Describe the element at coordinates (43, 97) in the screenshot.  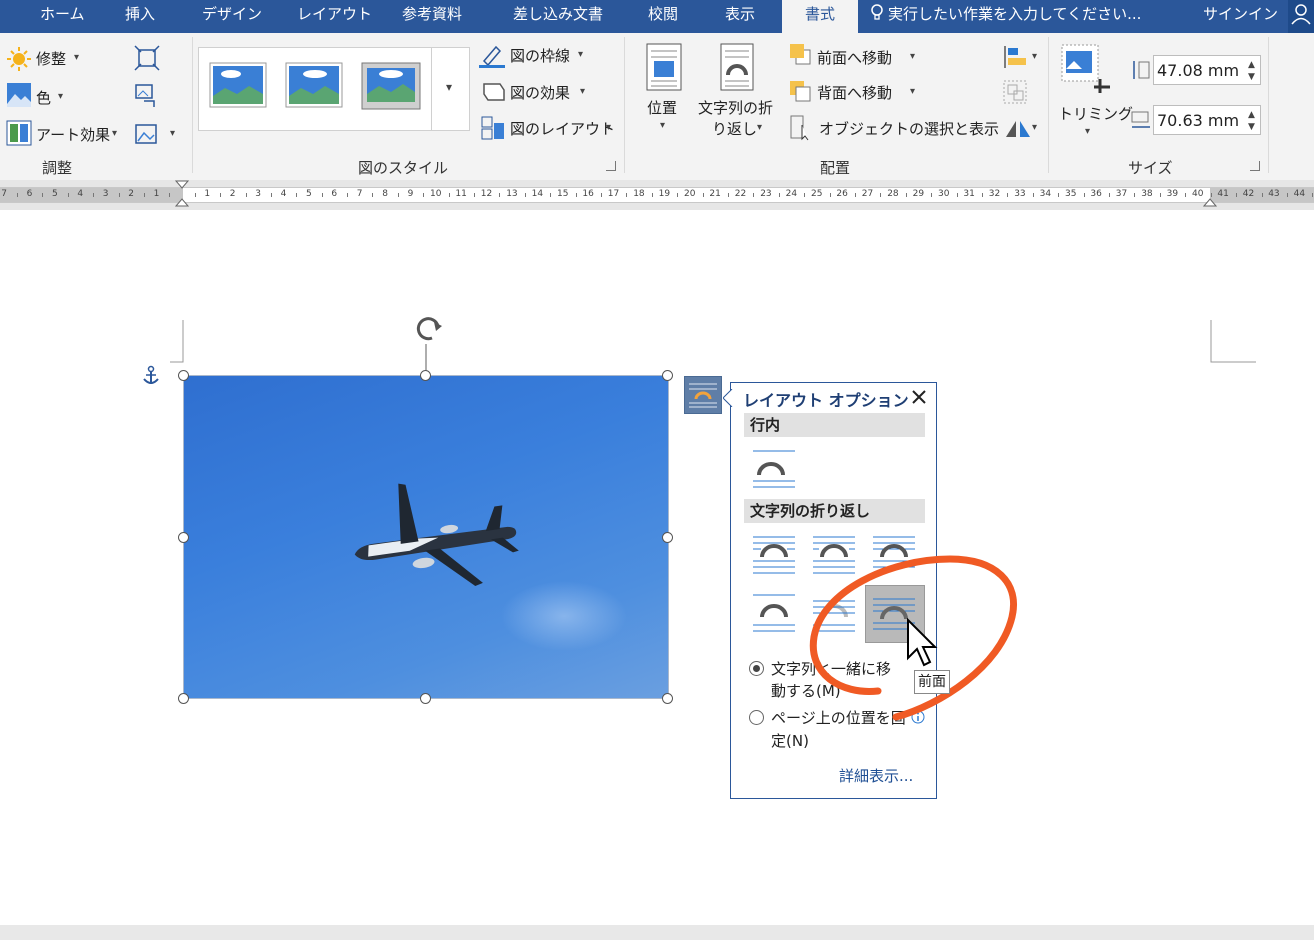
I see `color-button: 色` at that location.